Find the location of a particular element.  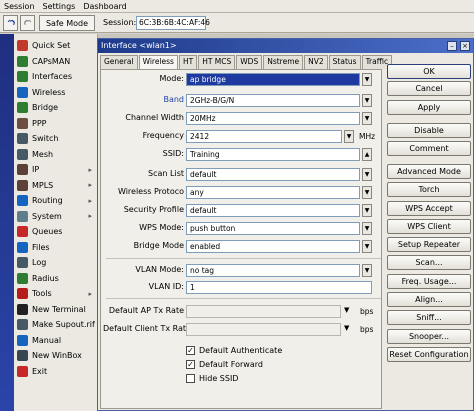

sidebar-item-bridge: Bridge is located at coordinates (56, 107).